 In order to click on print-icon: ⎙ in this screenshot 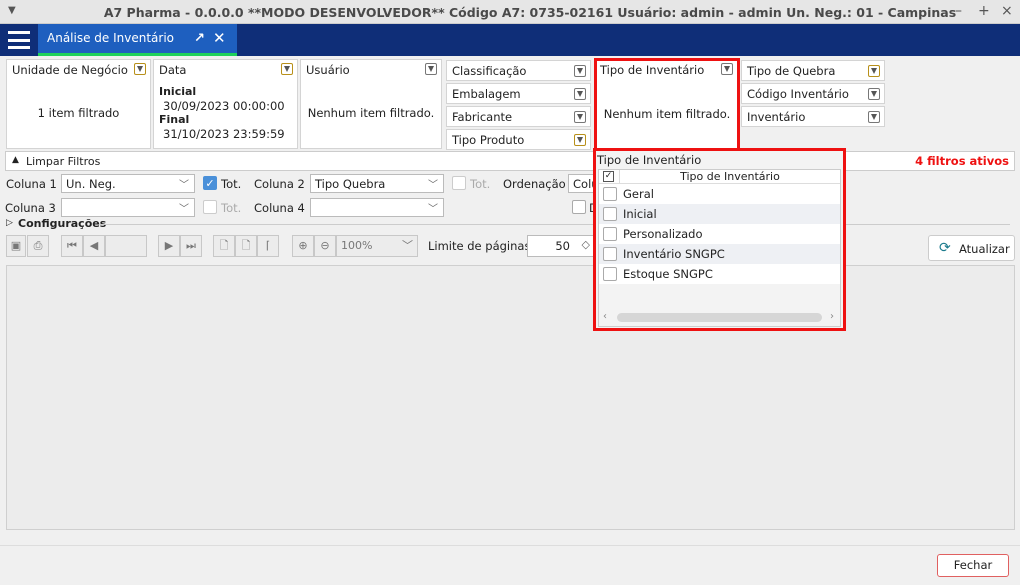, I will do `click(38, 246)`.